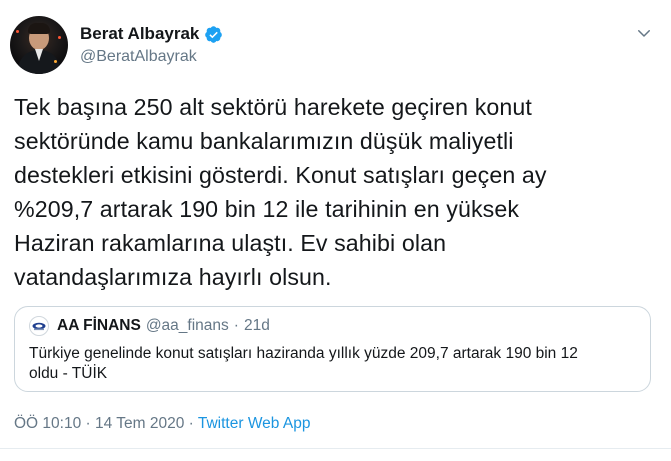  I want to click on tweet-time: ÖÖ 10:10, so click(47, 423).